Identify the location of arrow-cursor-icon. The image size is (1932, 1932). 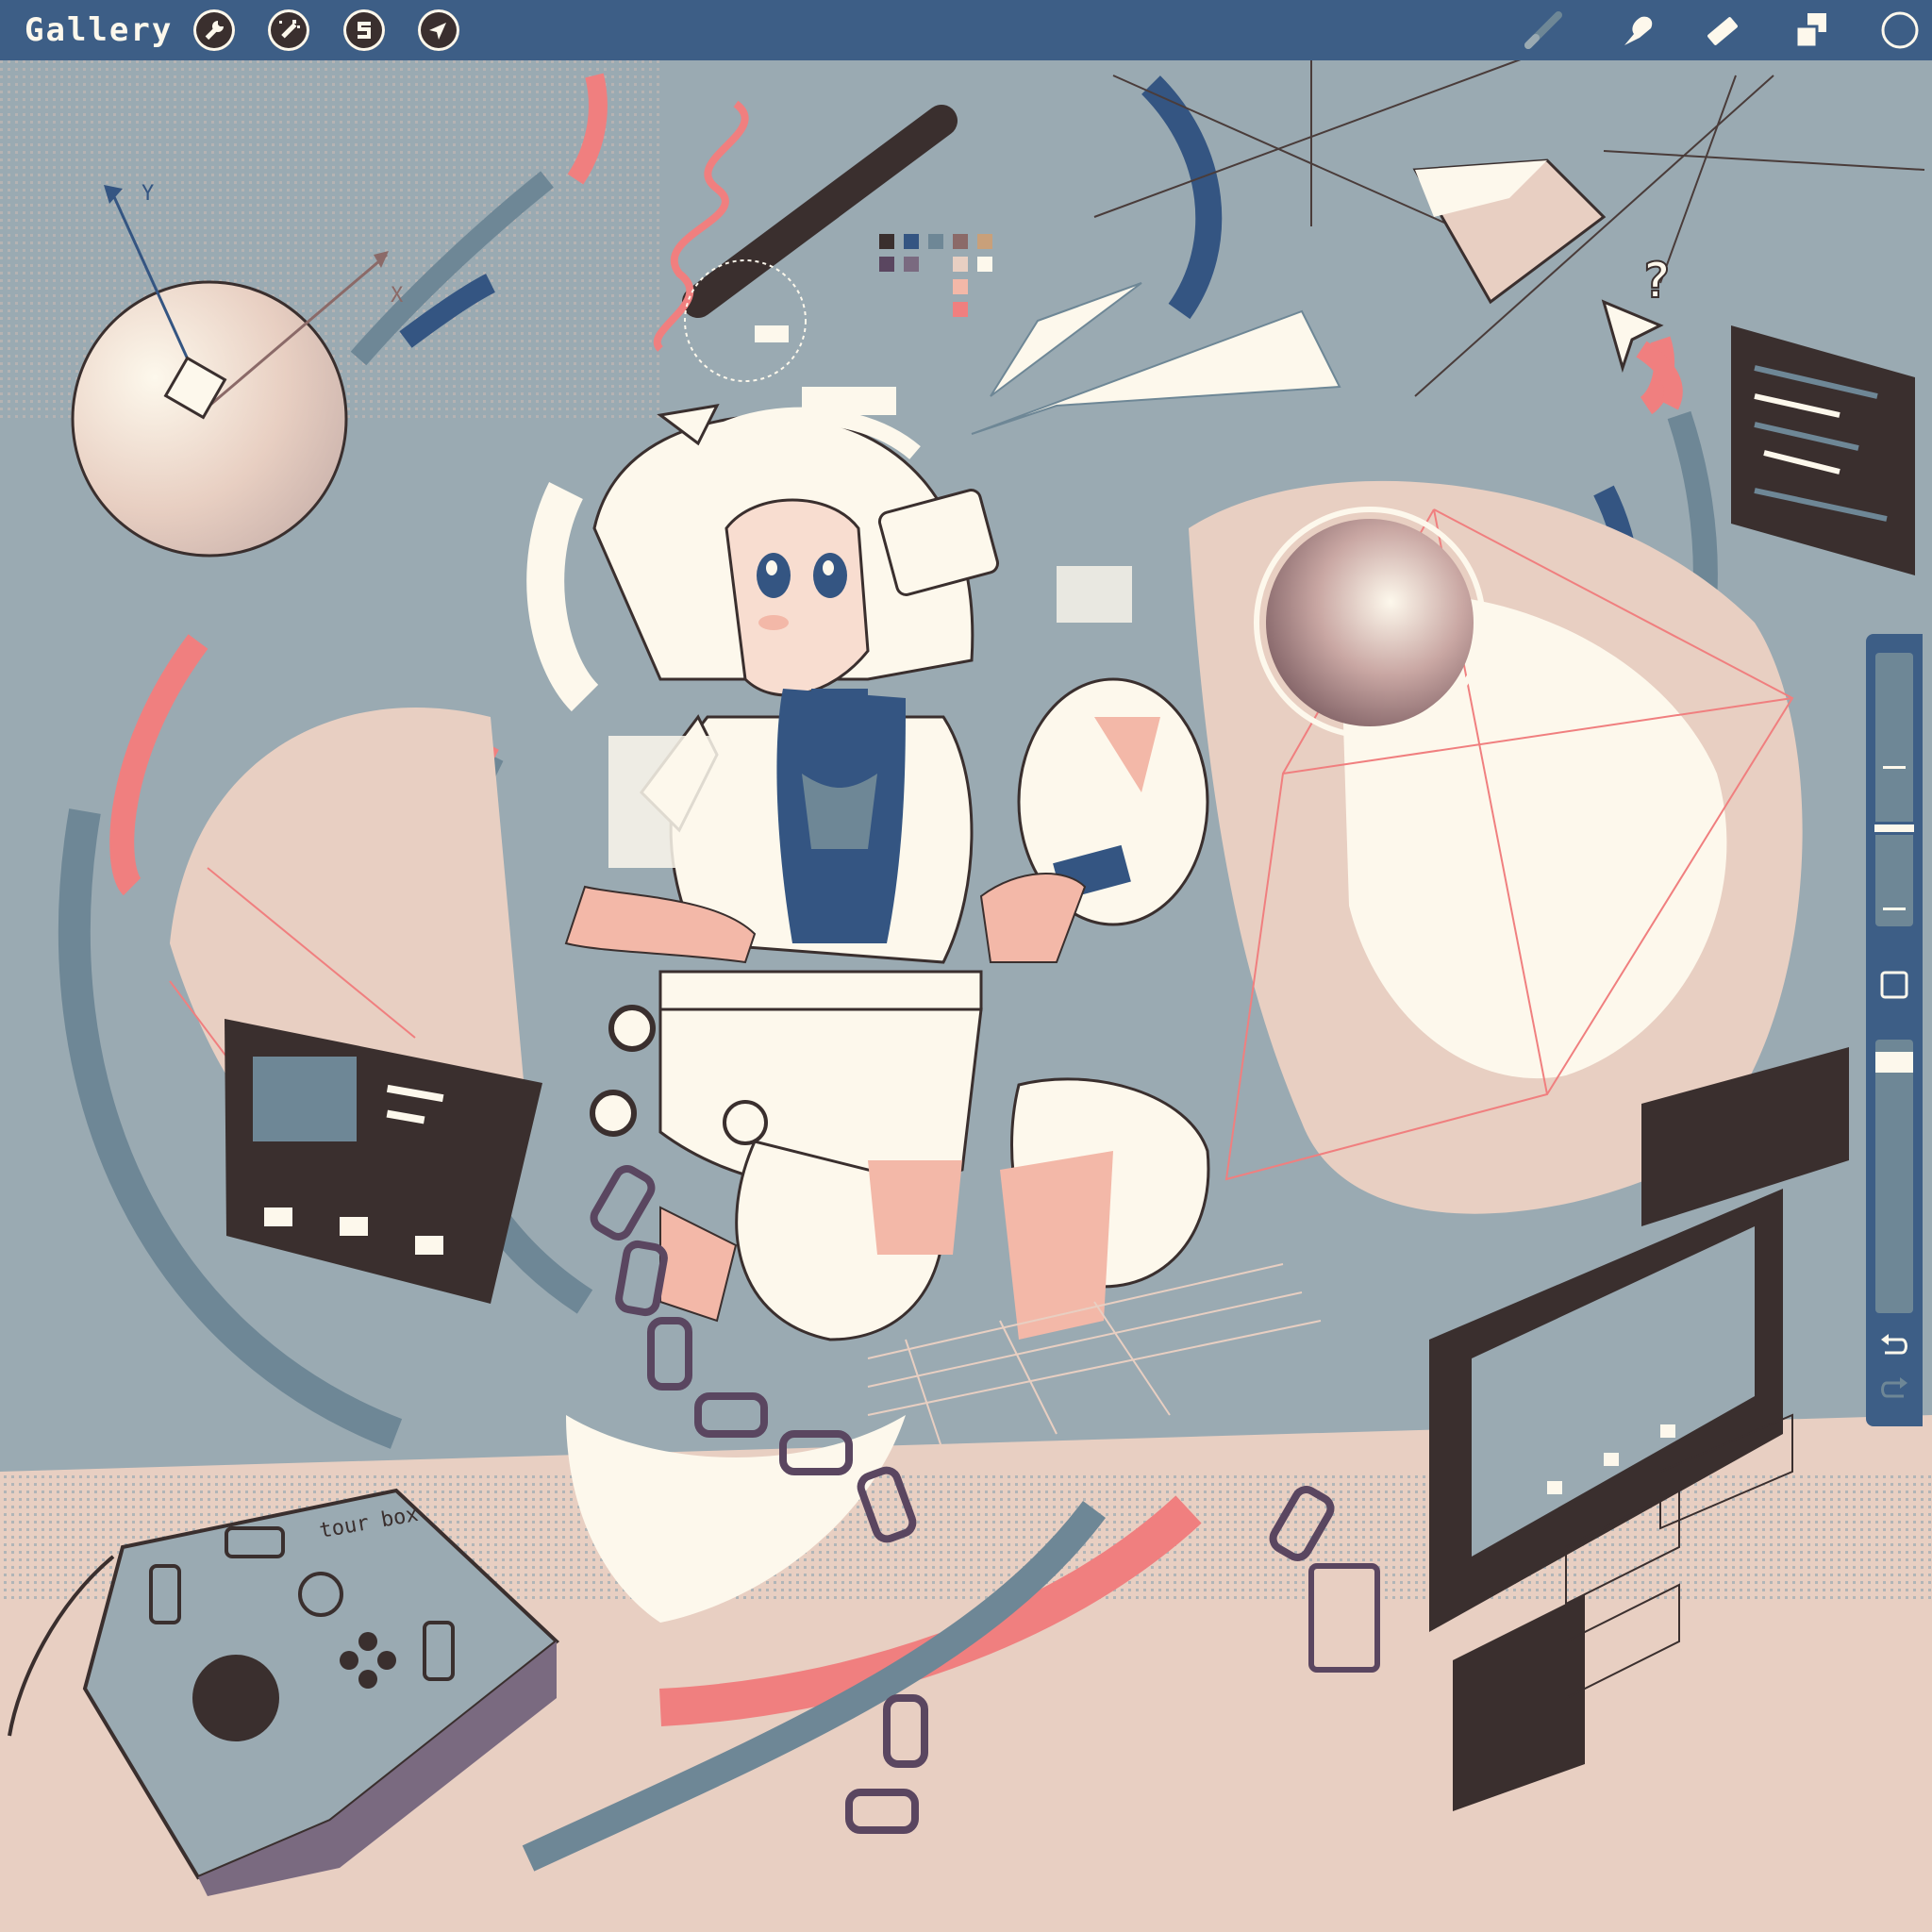
(437, 31).